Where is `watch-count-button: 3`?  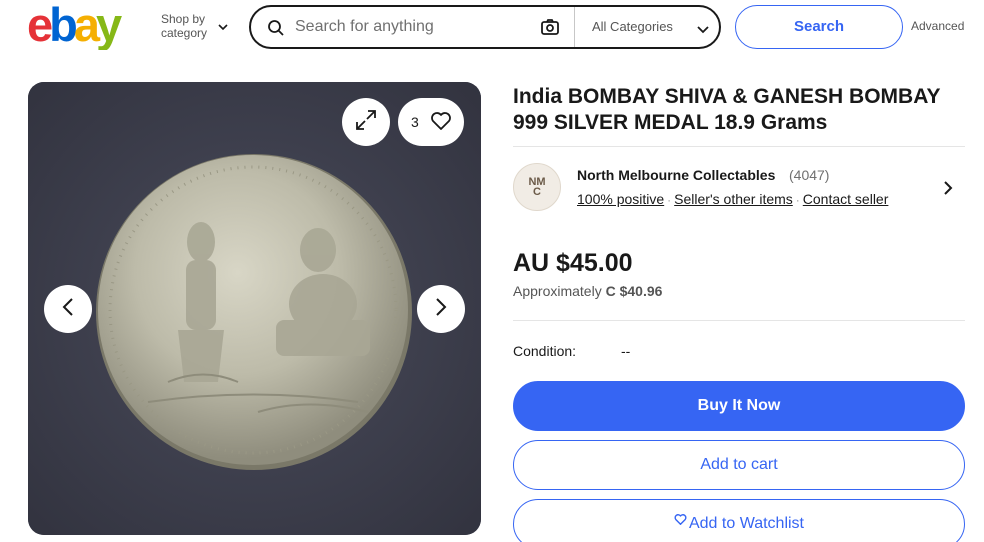
watch-count-button: 3 is located at coordinates (431, 122).